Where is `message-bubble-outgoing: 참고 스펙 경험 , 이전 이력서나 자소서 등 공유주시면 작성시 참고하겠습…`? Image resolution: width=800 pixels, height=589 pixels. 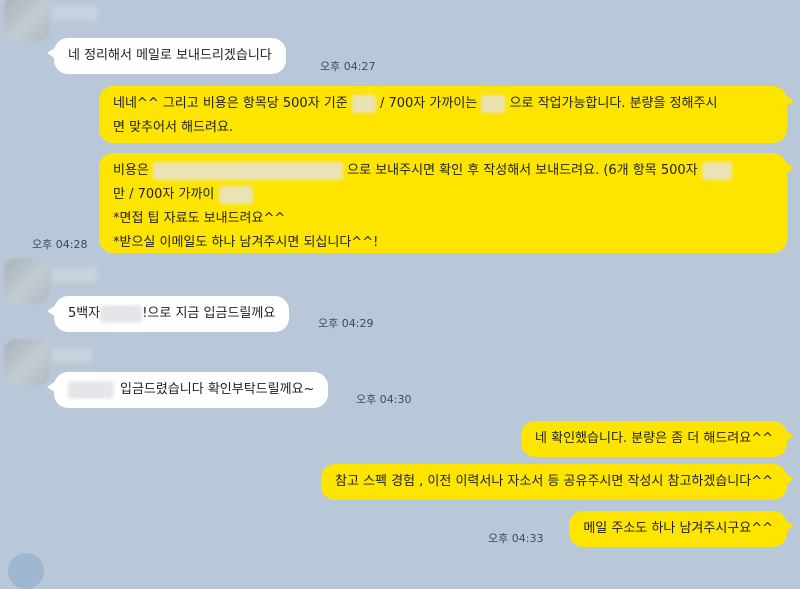 message-bubble-outgoing: 참고 스펙 경험 , 이전 이력서나 자소서 등 공유주시면 작성시 참고하겠습… is located at coordinates (557, 482).